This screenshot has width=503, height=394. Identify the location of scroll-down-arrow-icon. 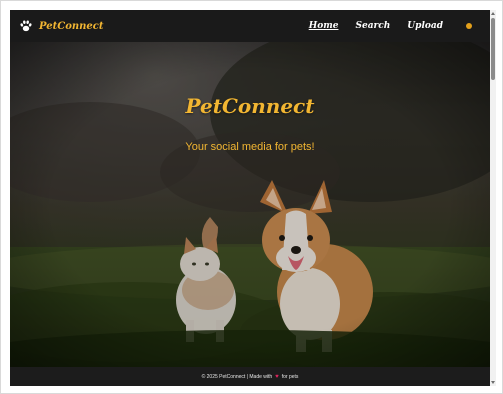
(493, 382).